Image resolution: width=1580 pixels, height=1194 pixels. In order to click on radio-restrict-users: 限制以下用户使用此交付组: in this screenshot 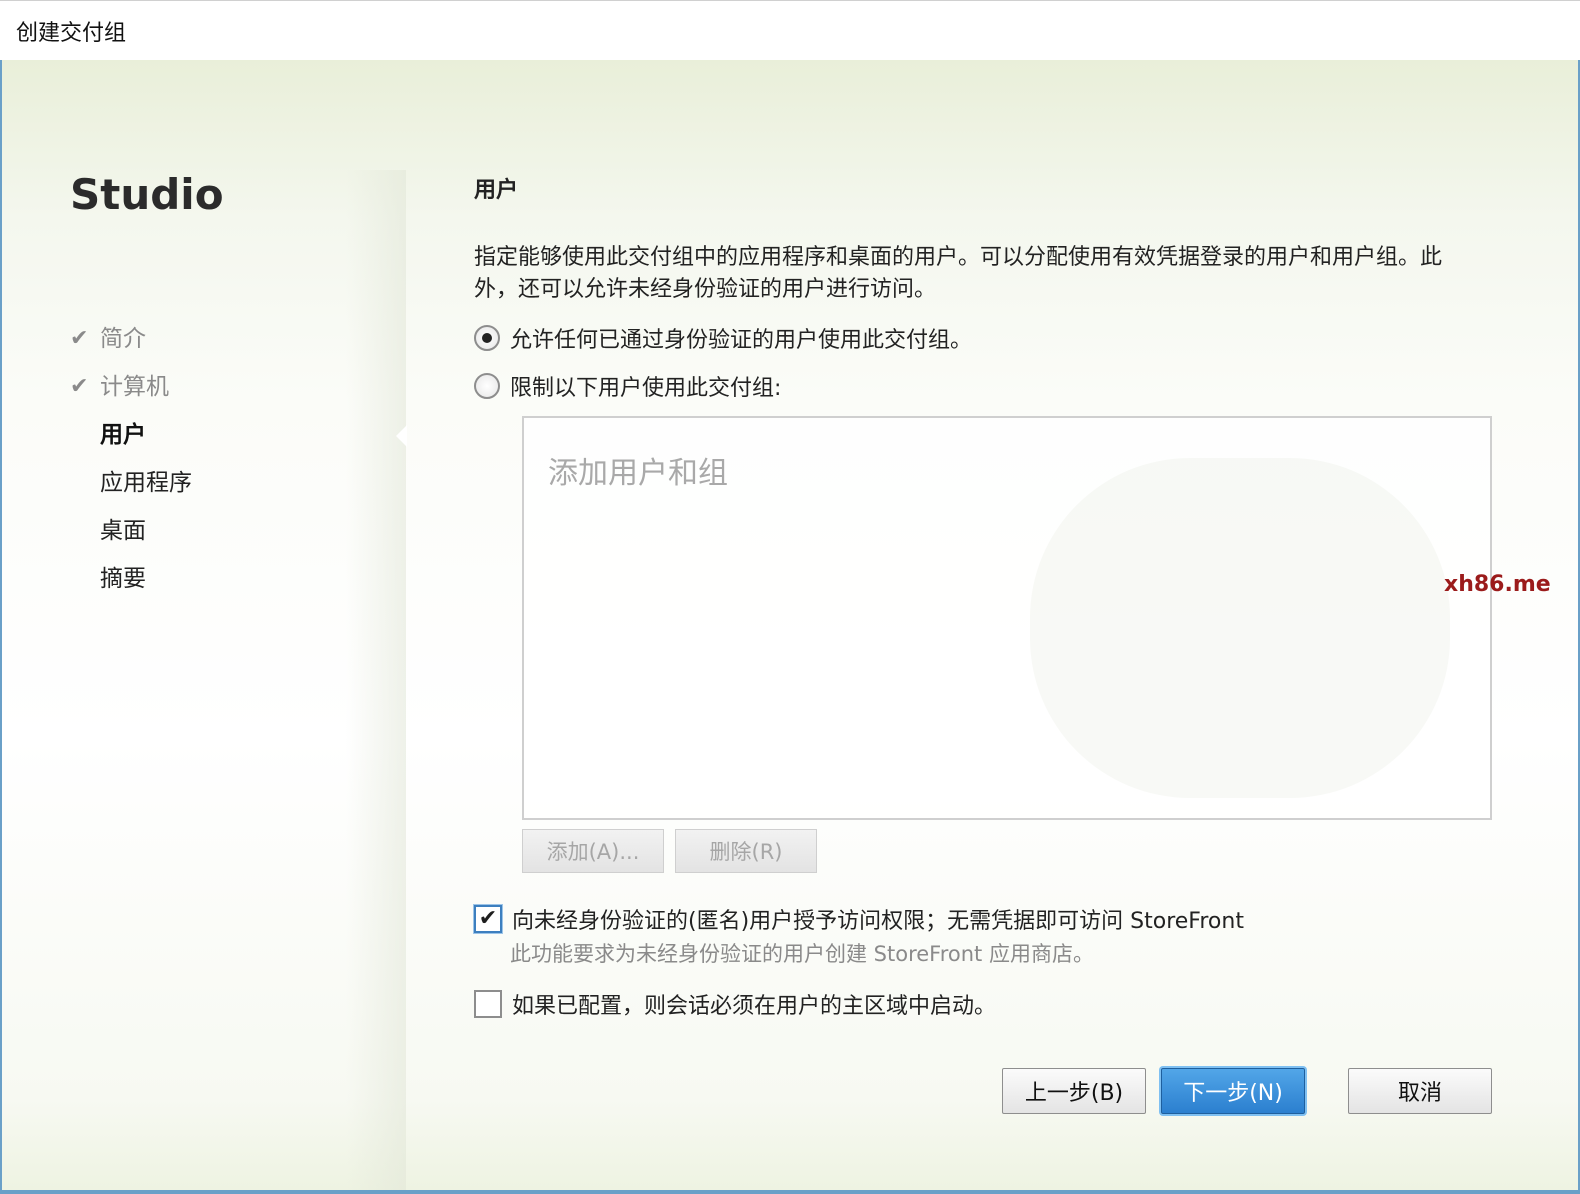, I will do `click(627, 386)`.